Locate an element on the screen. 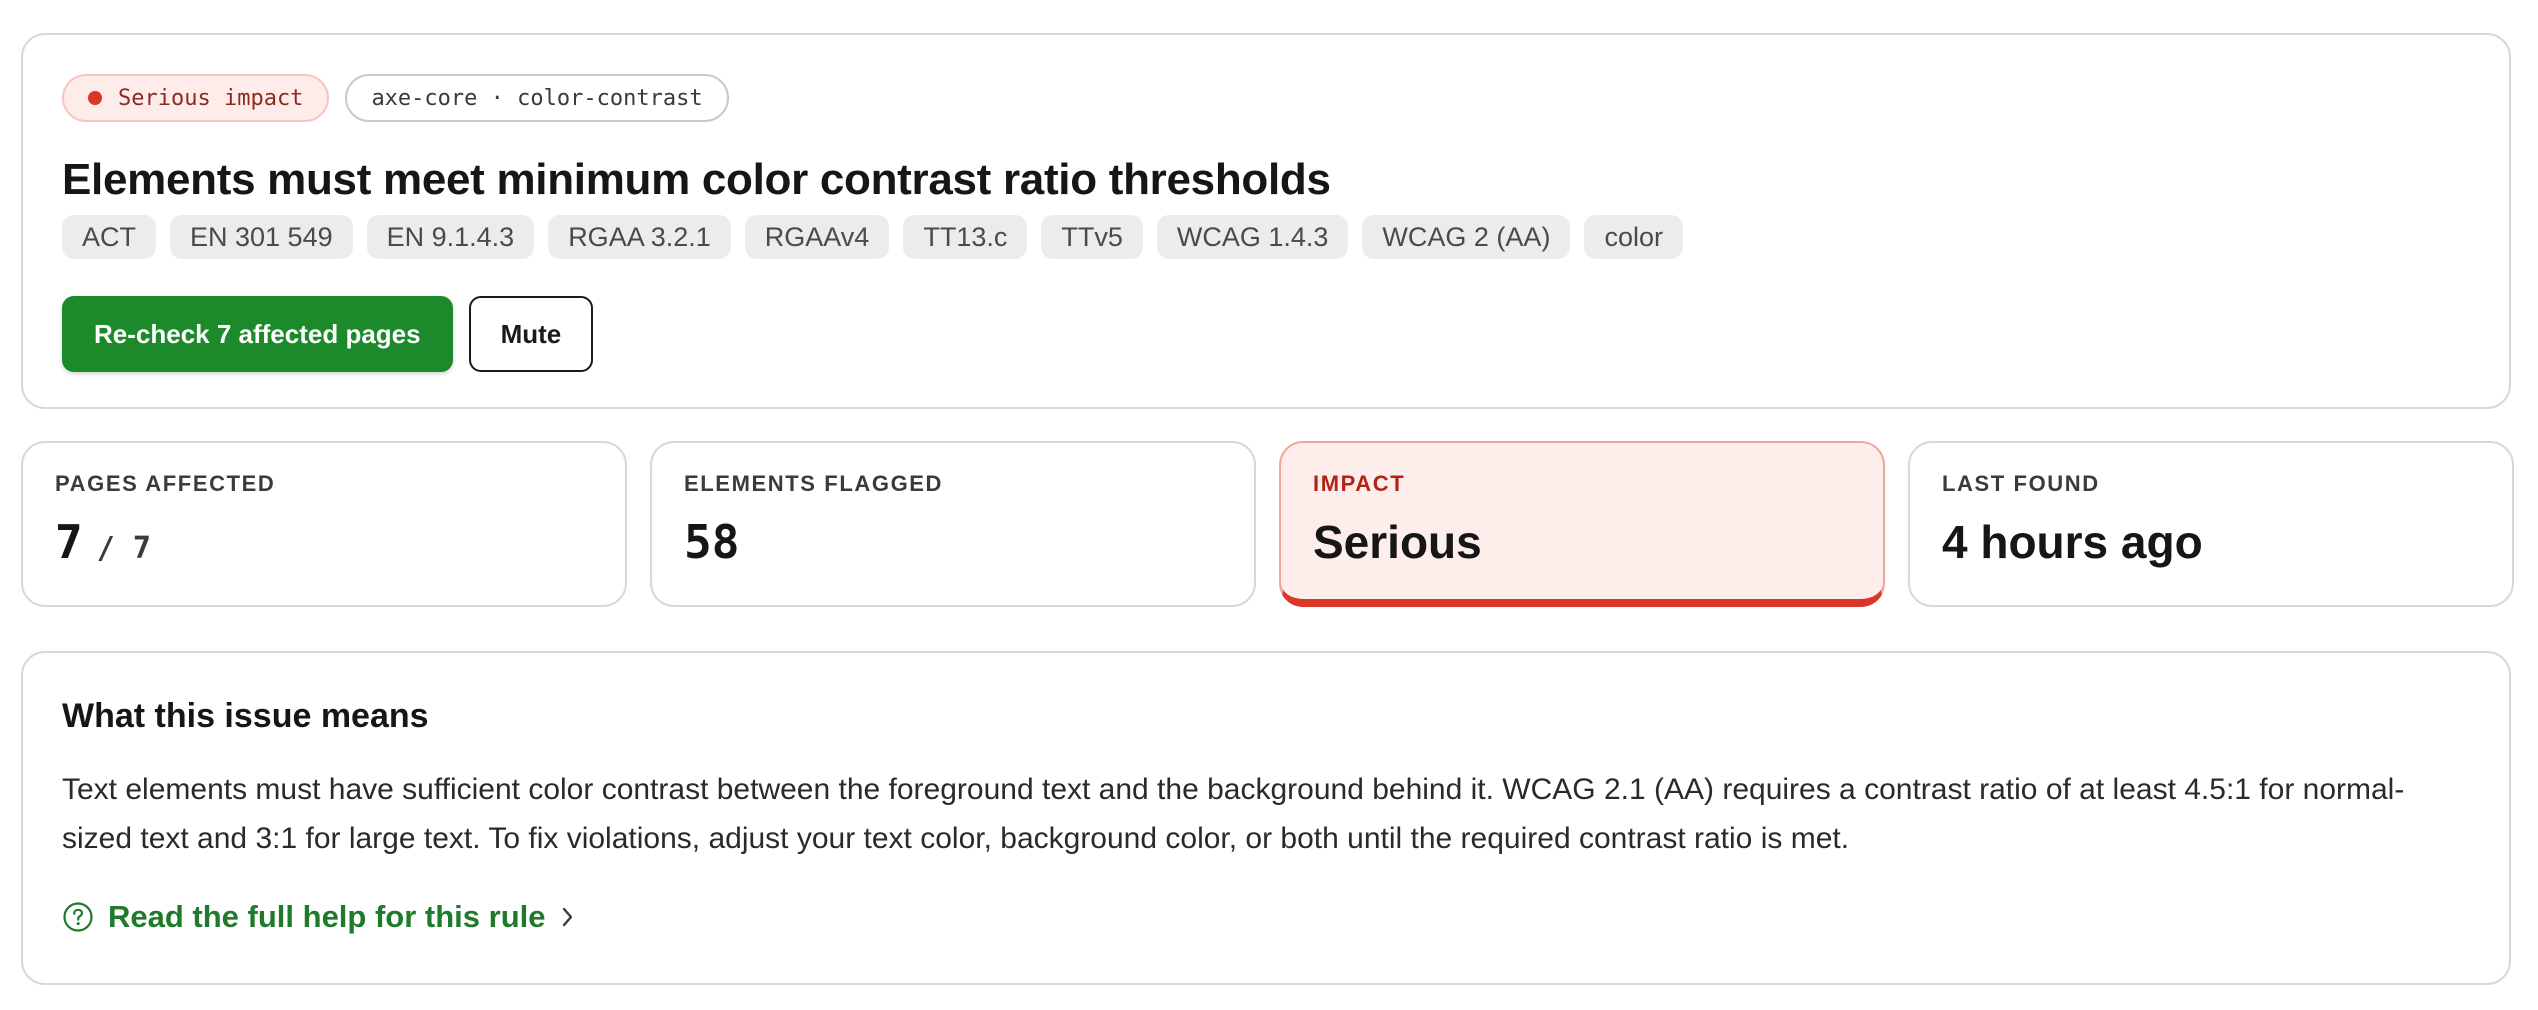 The height and width of the screenshot is (1010, 2538). tag-chip: ACT is located at coordinates (109, 237).